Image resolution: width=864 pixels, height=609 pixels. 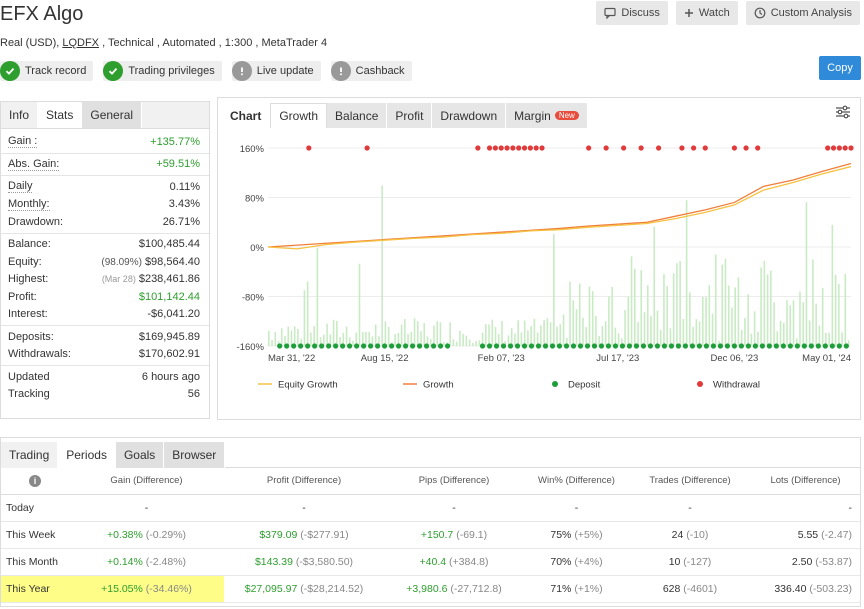 What do you see at coordinates (561, 534) in the screenshot?
I see `cell-value: 75%` at bounding box center [561, 534].